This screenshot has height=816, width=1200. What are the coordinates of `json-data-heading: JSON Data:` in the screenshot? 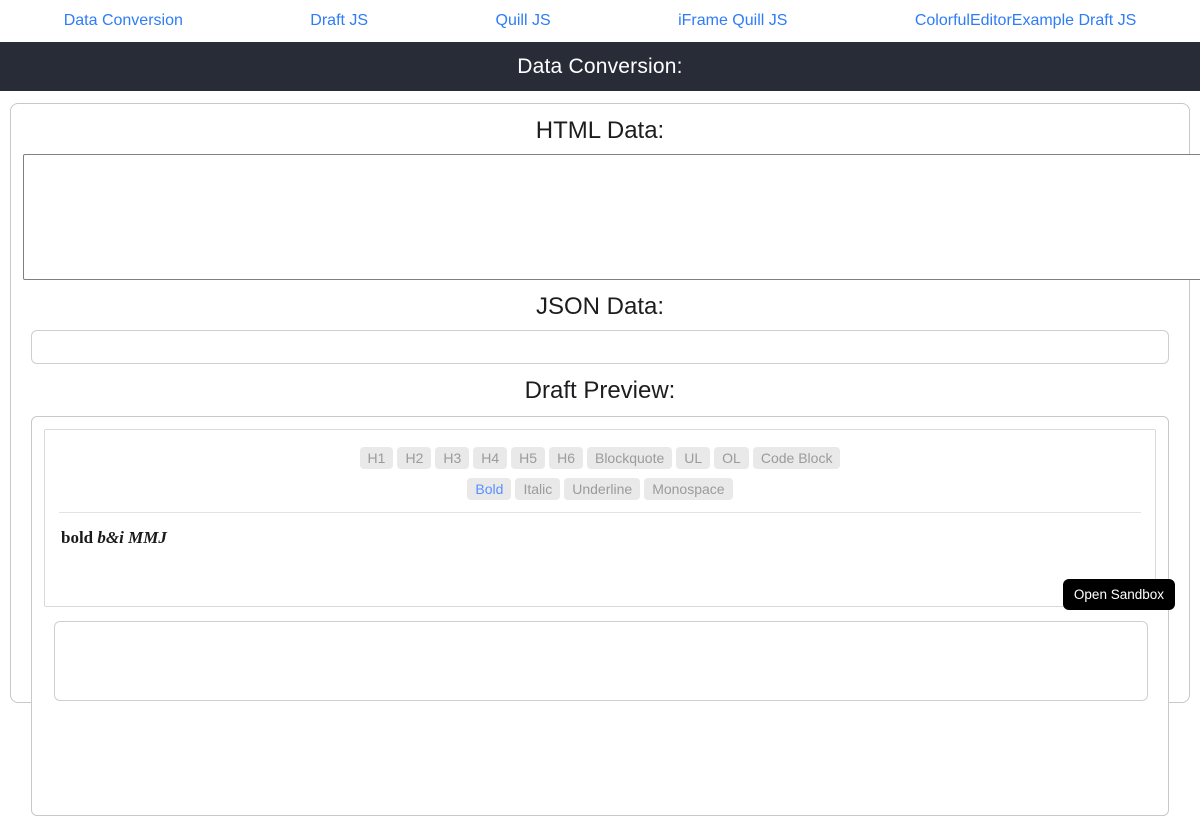 It's located at (600, 307).